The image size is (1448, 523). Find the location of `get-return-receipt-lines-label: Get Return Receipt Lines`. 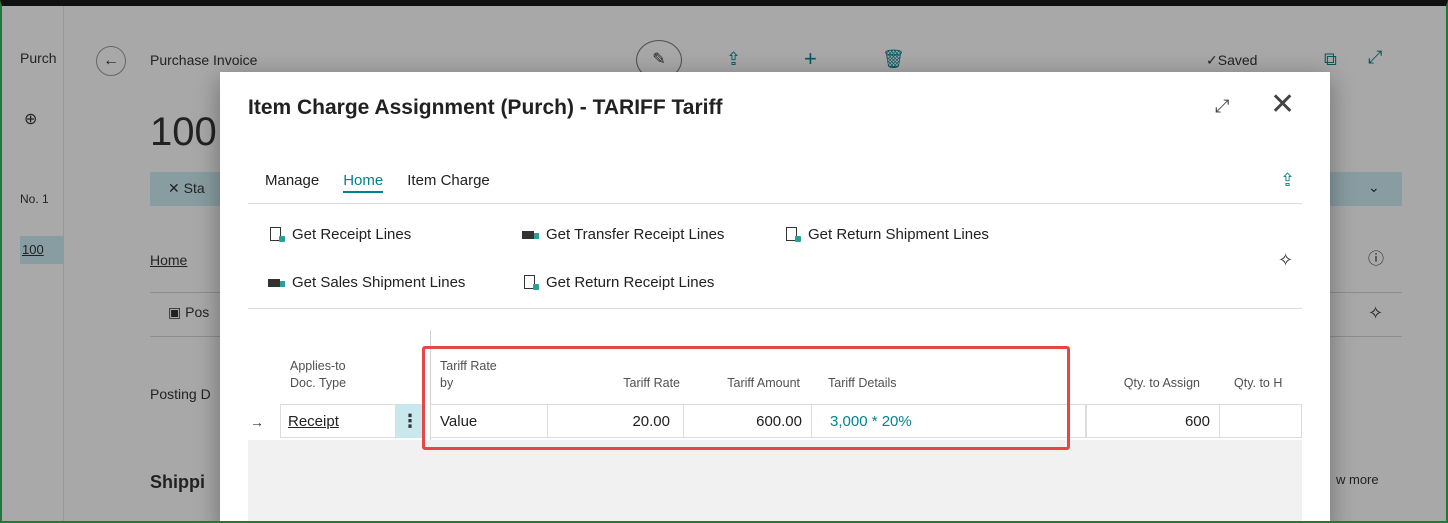

get-return-receipt-lines-label: Get Return Receipt Lines is located at coordinates (630, 282).